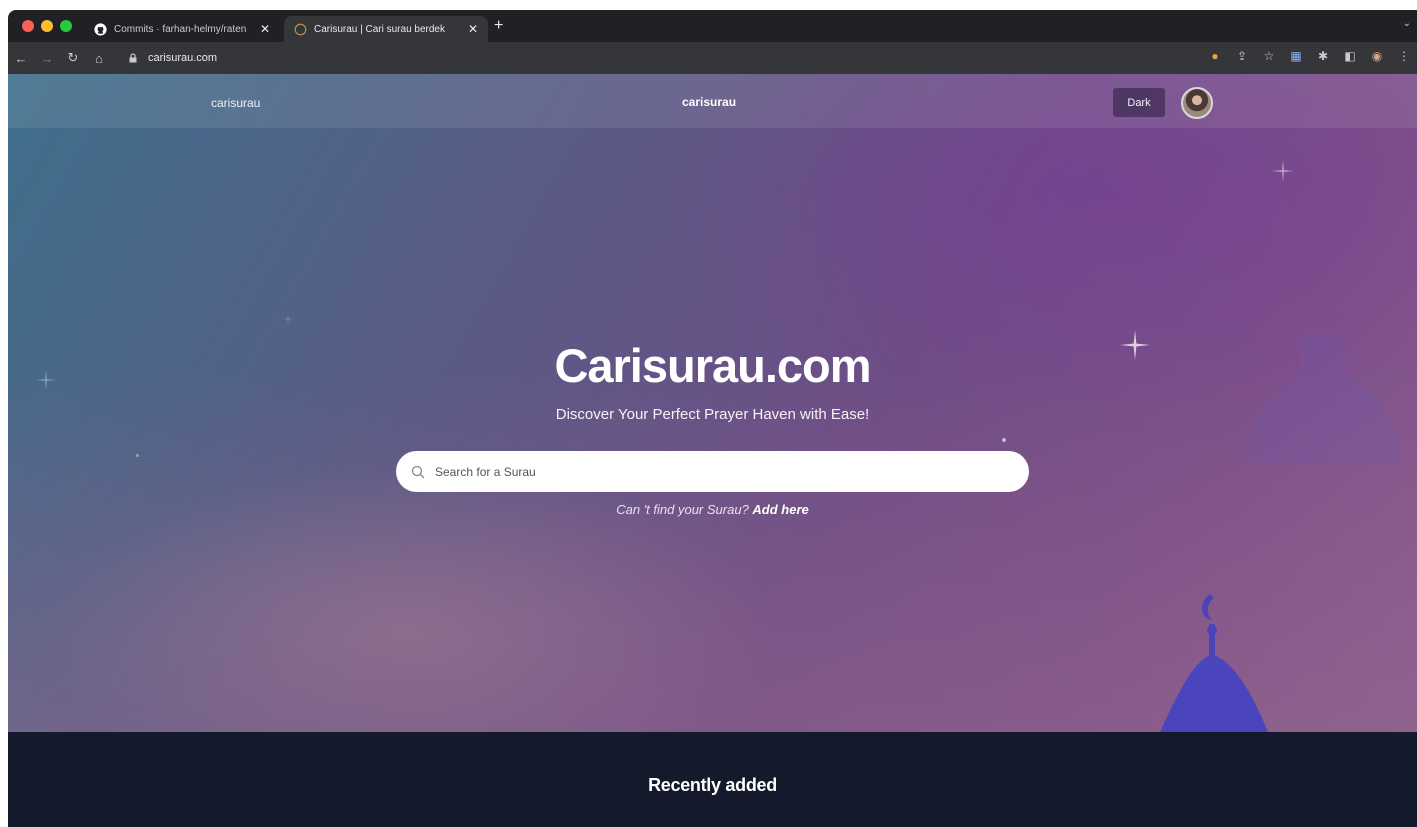 The width and height of the screenshot is (1417, 827). Describe the element at coordinates (712, 365) in the screenshot. I see `hero-title: Carisurau.com` at that location.